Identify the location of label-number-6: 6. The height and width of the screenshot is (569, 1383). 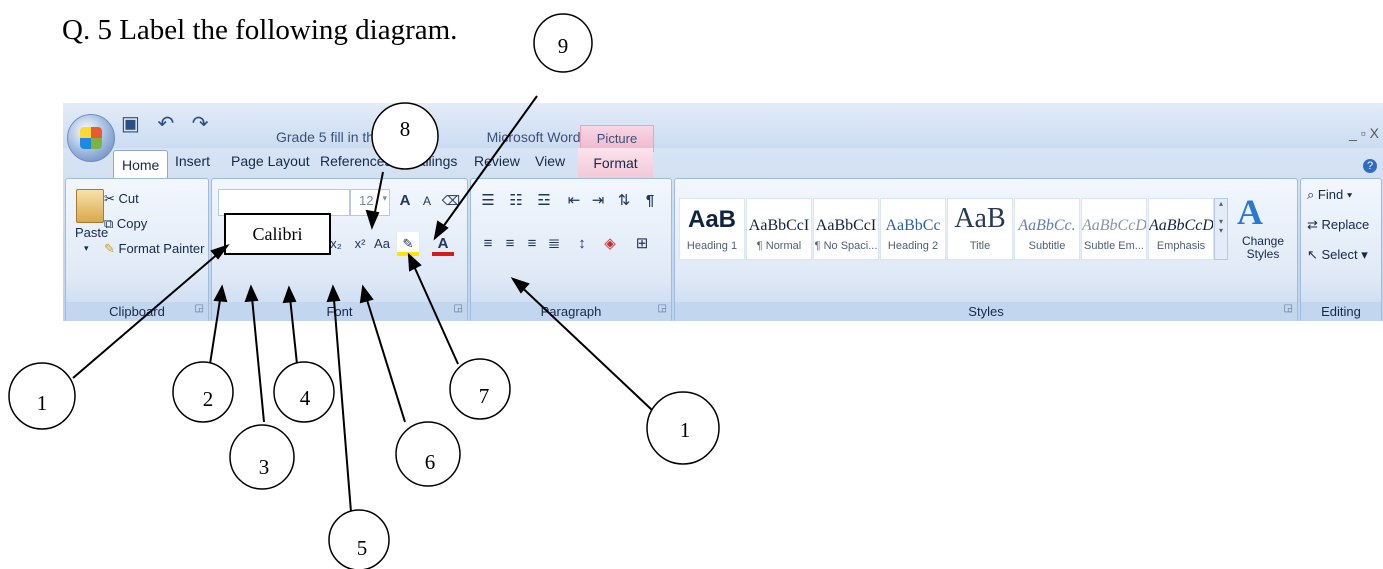
(430, 462).